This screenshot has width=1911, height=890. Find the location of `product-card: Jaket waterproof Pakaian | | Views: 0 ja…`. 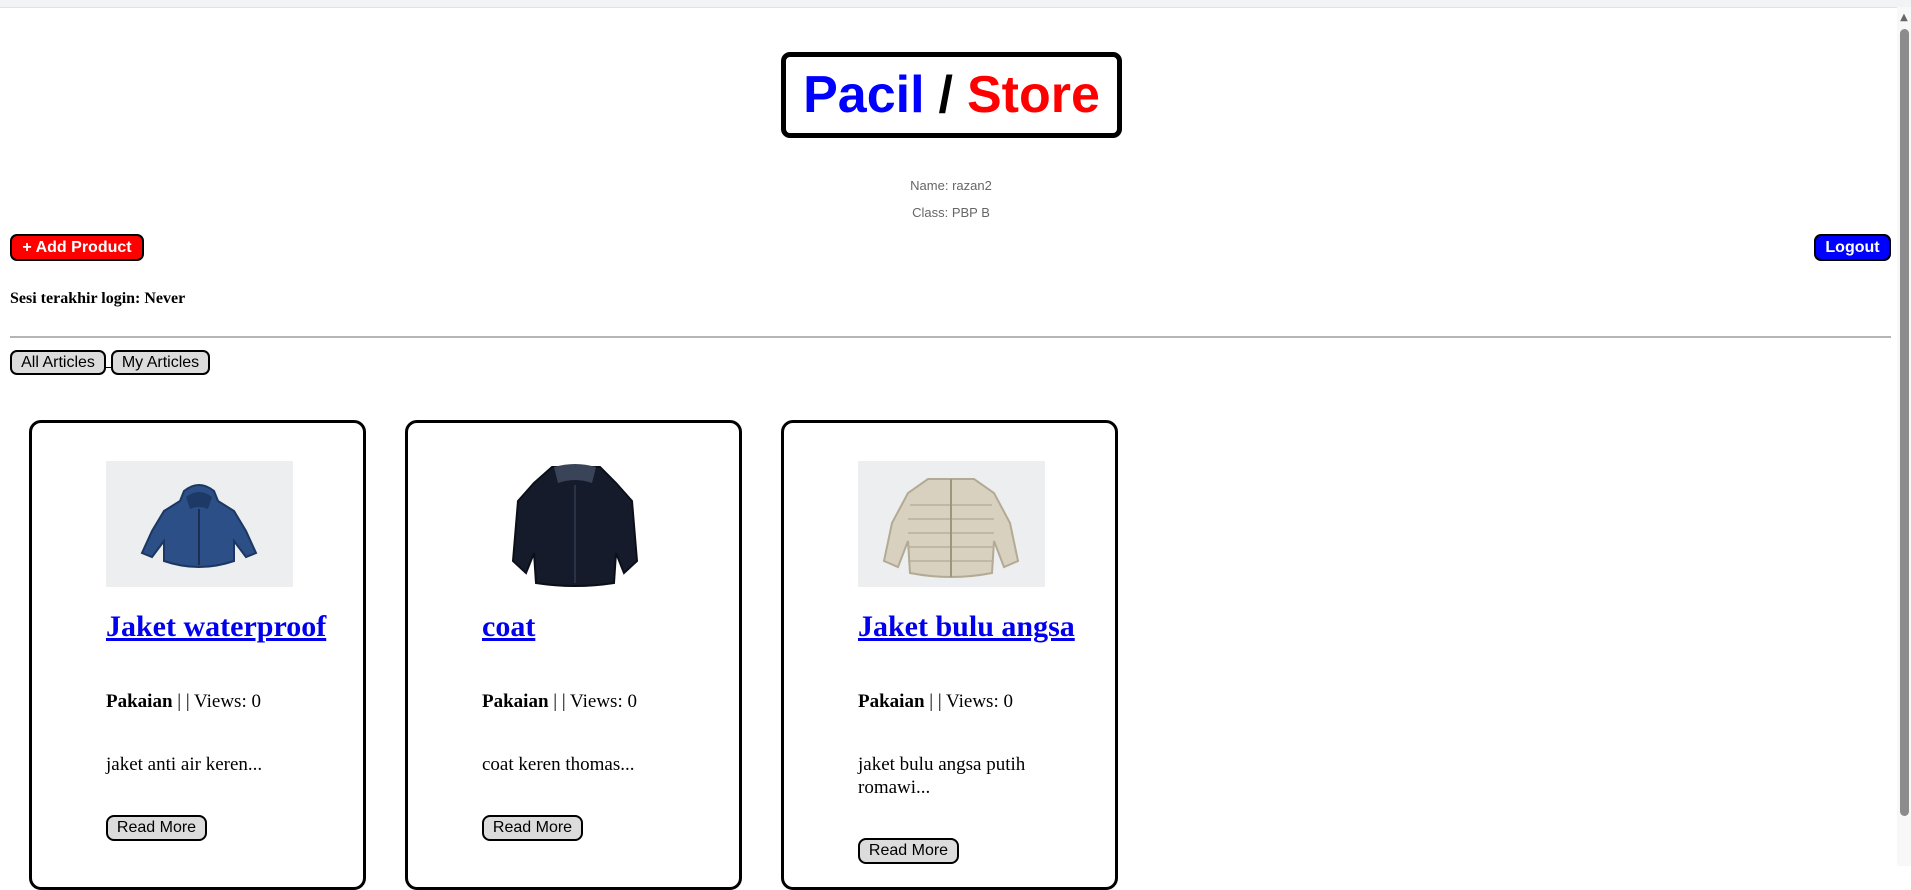

product-card: Jaket waterproof Pakaian | | Views: 0 ja… is located at coordinates (197, 655).